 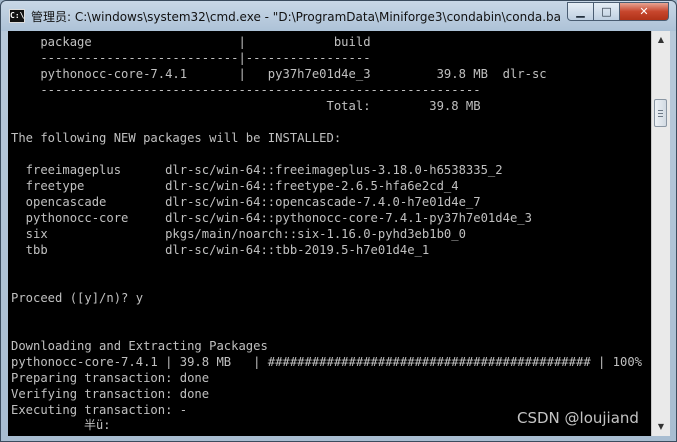 I want to click on ime-status: 半ü:, so click(x=97, y=425).